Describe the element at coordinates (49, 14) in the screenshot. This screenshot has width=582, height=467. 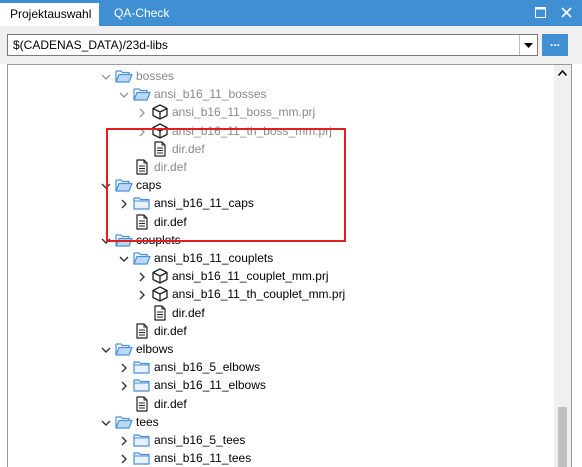
I see `tab-projektauswahl: Projektauswahl` at that location.